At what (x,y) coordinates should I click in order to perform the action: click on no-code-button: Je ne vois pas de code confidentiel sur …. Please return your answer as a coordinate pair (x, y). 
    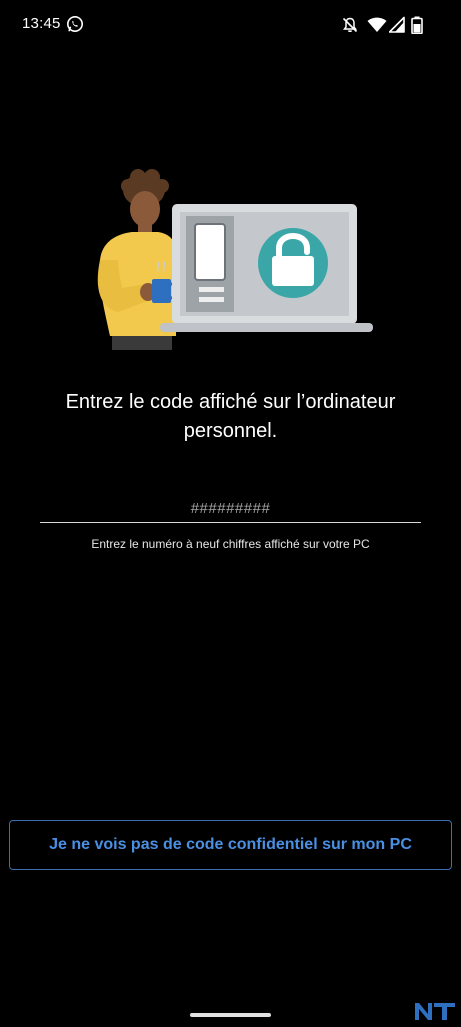
    Looking at the image, I should click on (230, 845).